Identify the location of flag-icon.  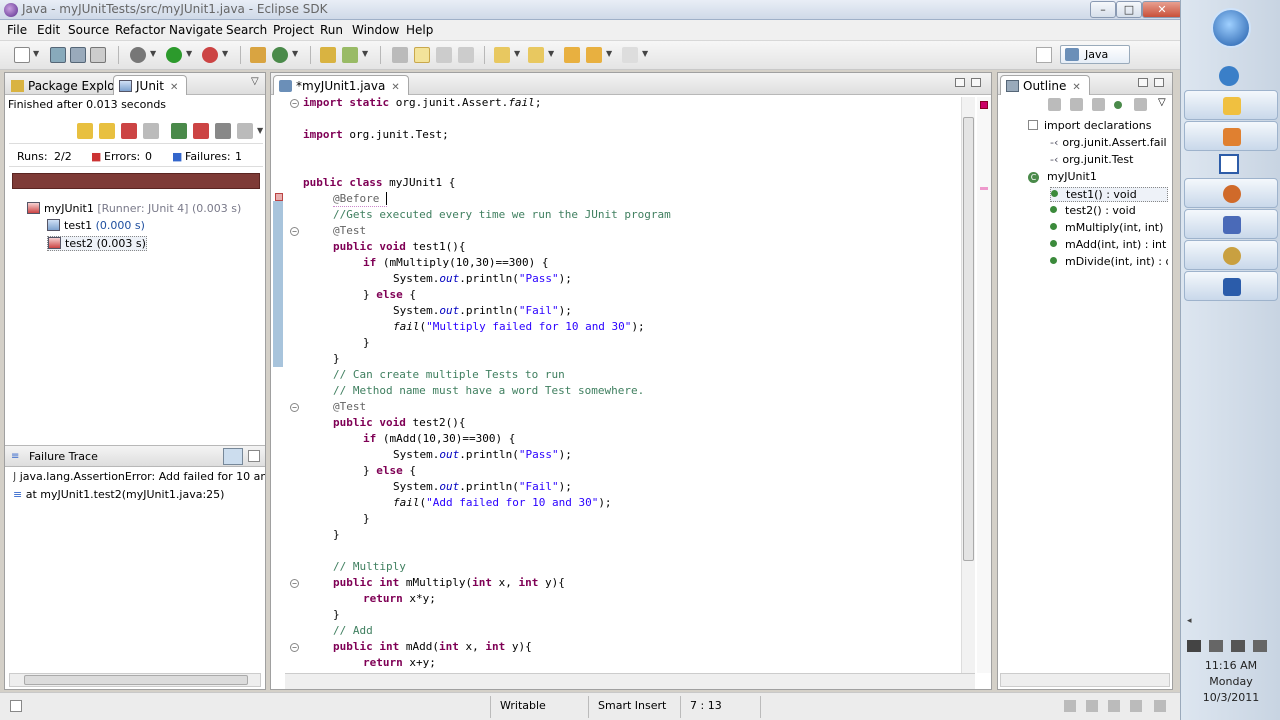
(1194, 646).